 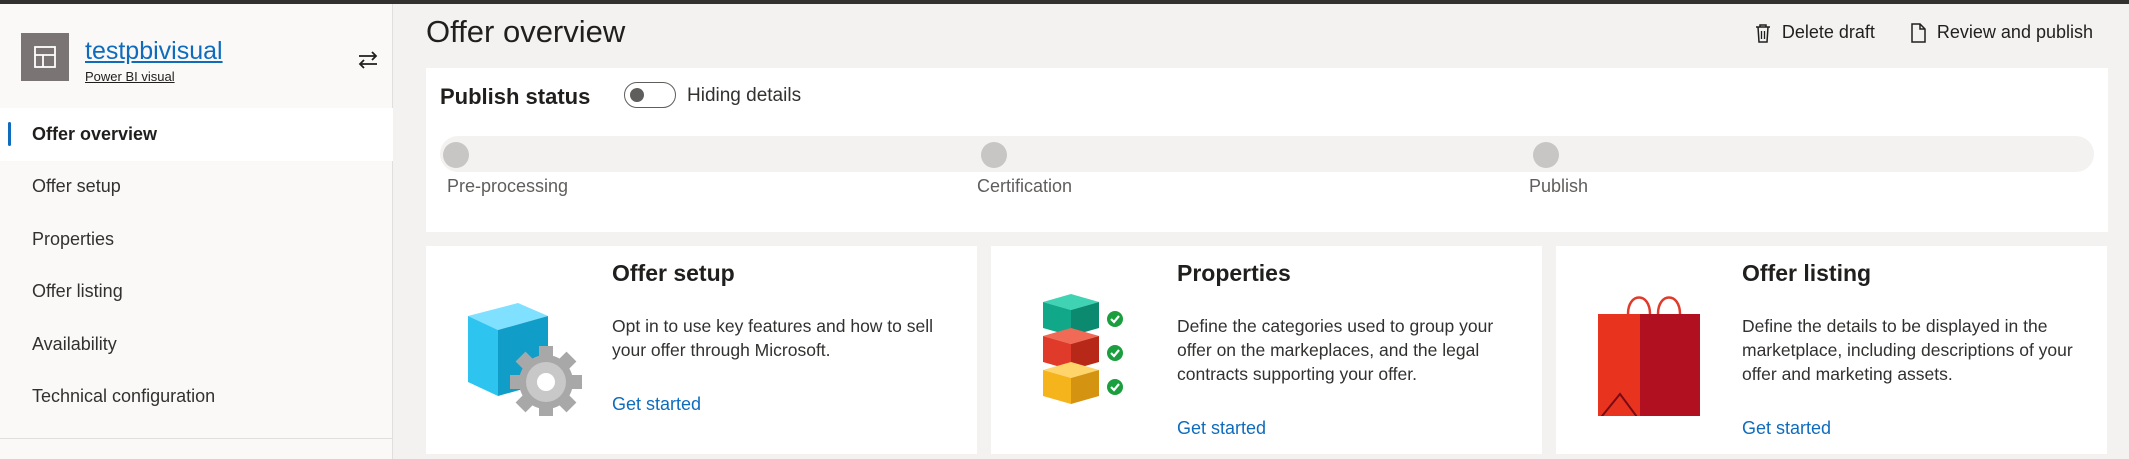 I want to click on cube-gear-icon, so click(x=525, y=359).